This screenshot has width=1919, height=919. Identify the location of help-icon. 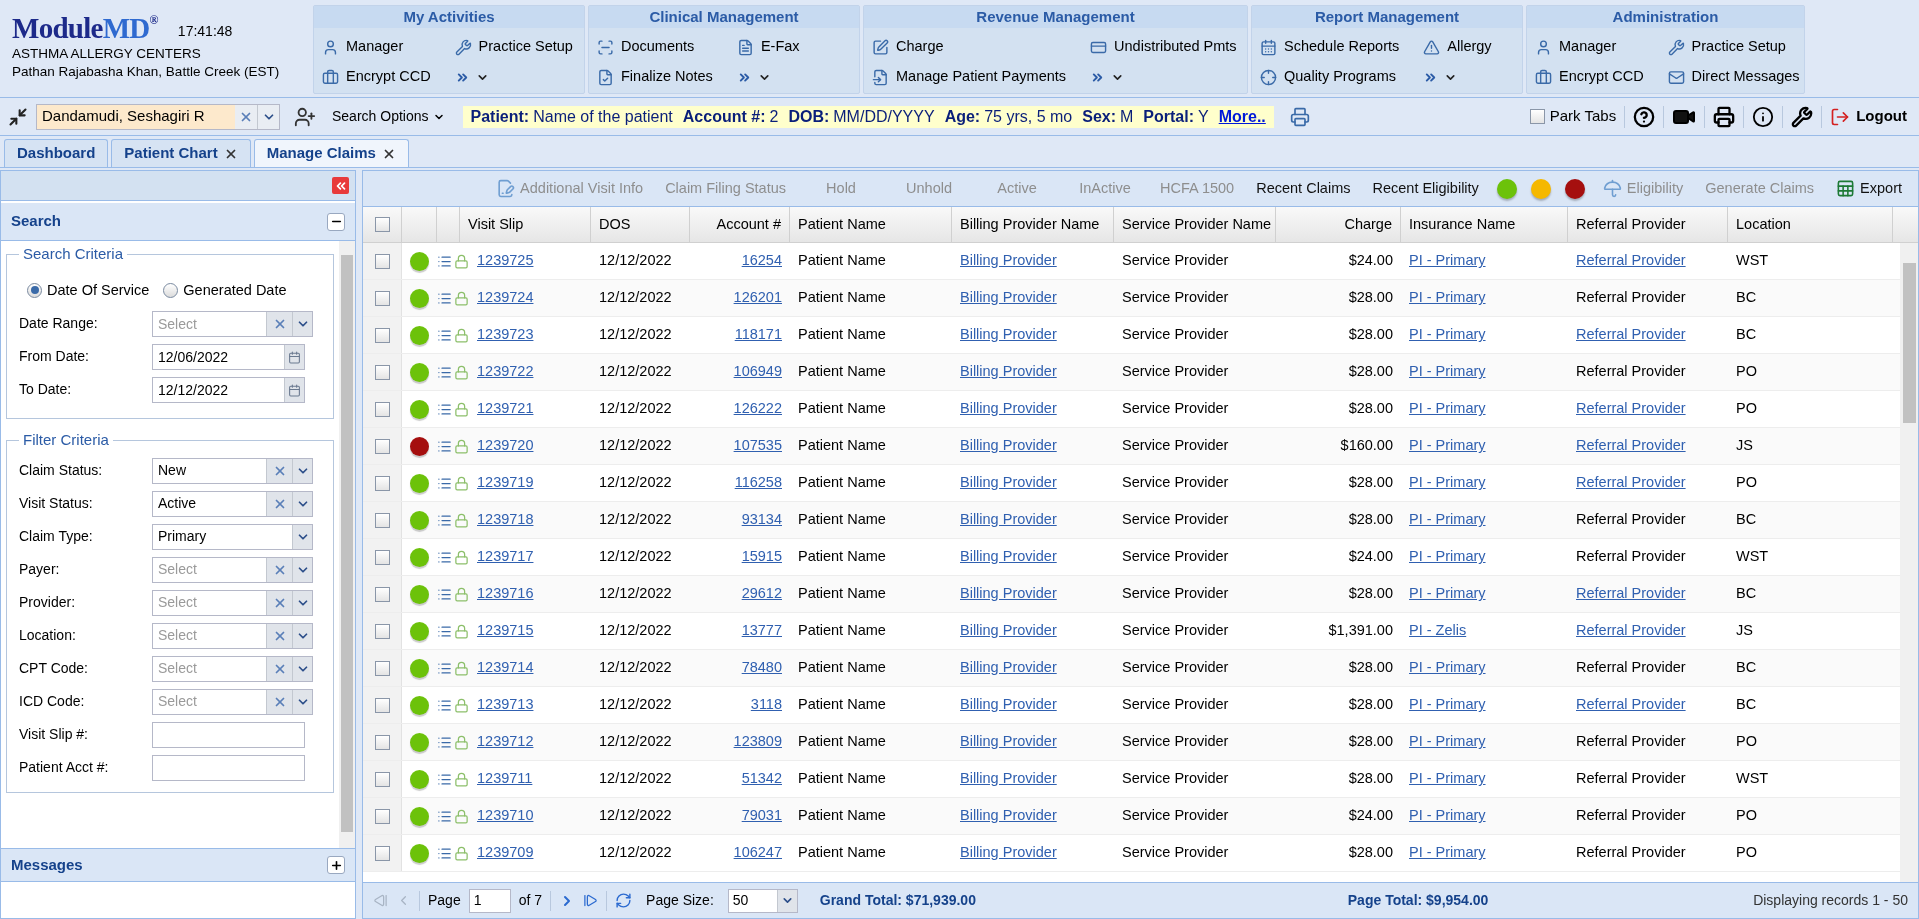
(1644, 116).